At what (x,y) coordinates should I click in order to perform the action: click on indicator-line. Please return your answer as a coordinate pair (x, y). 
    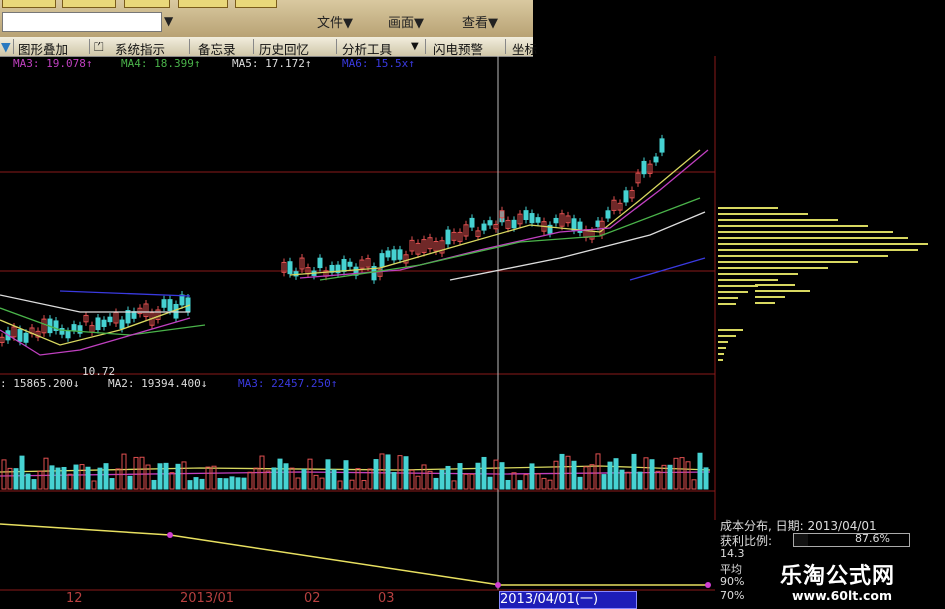
    Looking at the image, I should click on (355, 555).